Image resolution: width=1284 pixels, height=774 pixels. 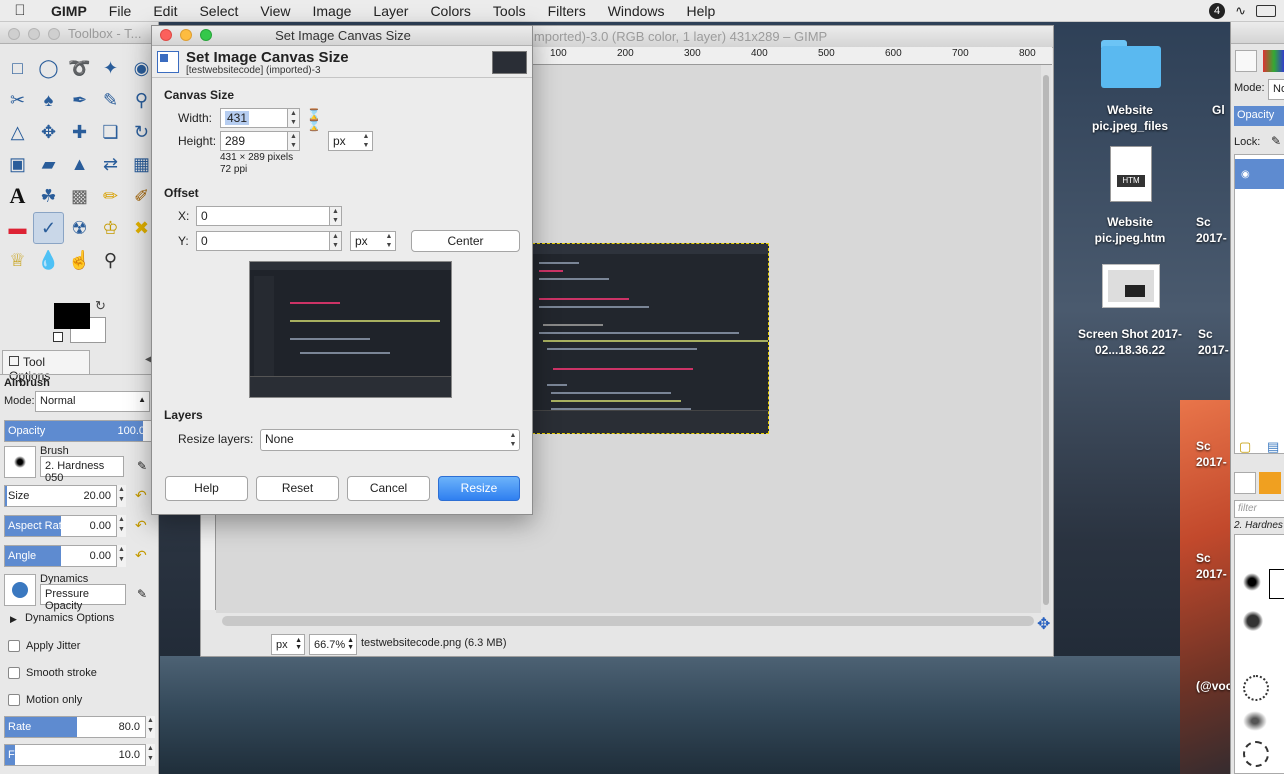 What do you see at coordinates (69, 11) in the screenshot?
I see `menu-app-gimp: GIMP` at bounding box center [69, 11].